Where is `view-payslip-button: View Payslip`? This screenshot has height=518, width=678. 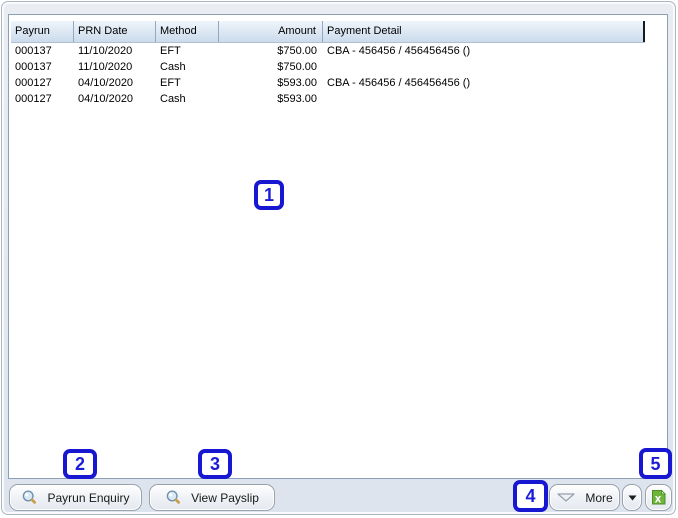
view-payslip-button: View Payslip is located at coordinates (212, 497).